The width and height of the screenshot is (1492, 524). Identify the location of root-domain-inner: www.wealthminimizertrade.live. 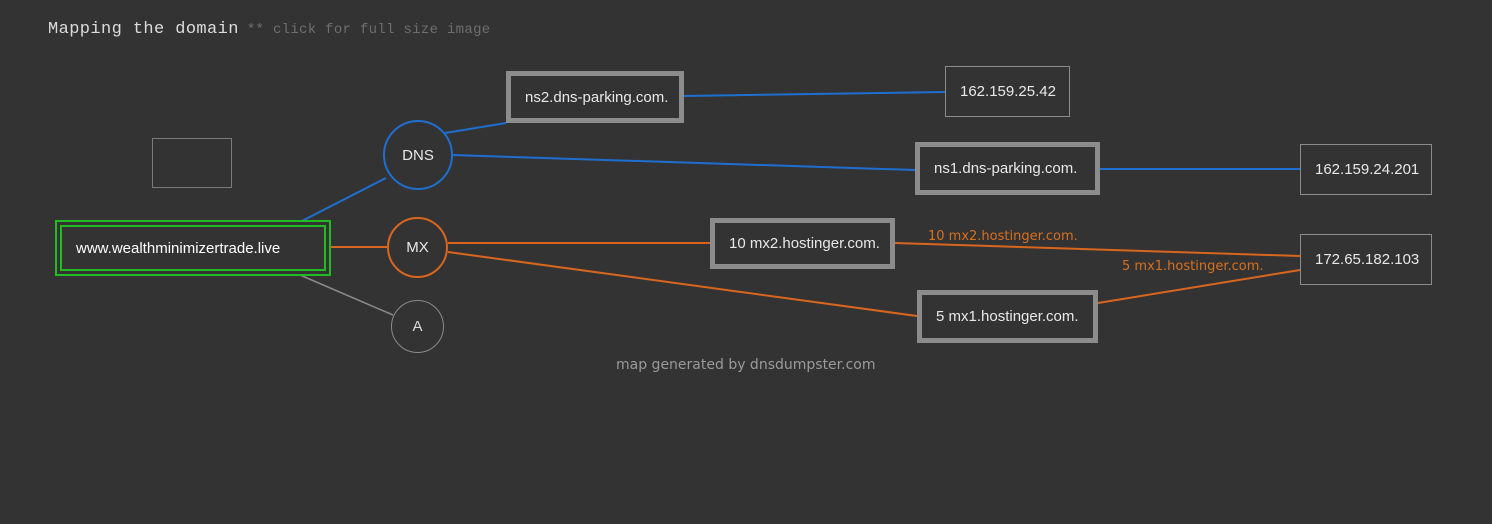
(193, 248).